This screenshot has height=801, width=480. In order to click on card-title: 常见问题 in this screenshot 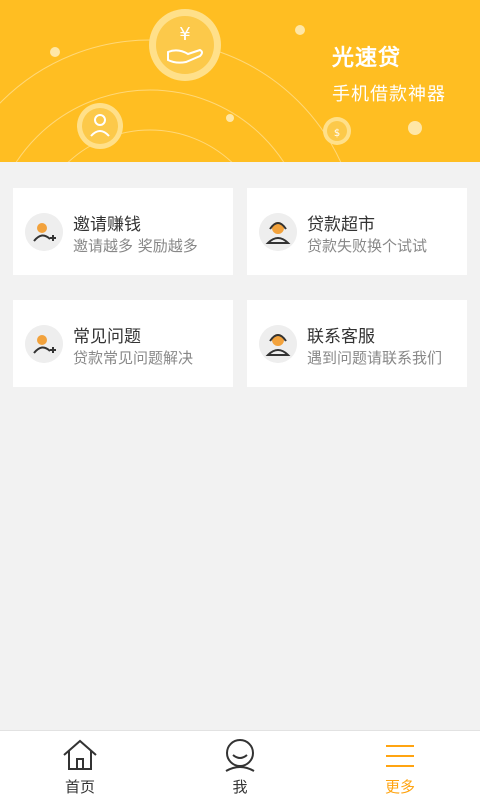, I will do `click(107, 337)`.